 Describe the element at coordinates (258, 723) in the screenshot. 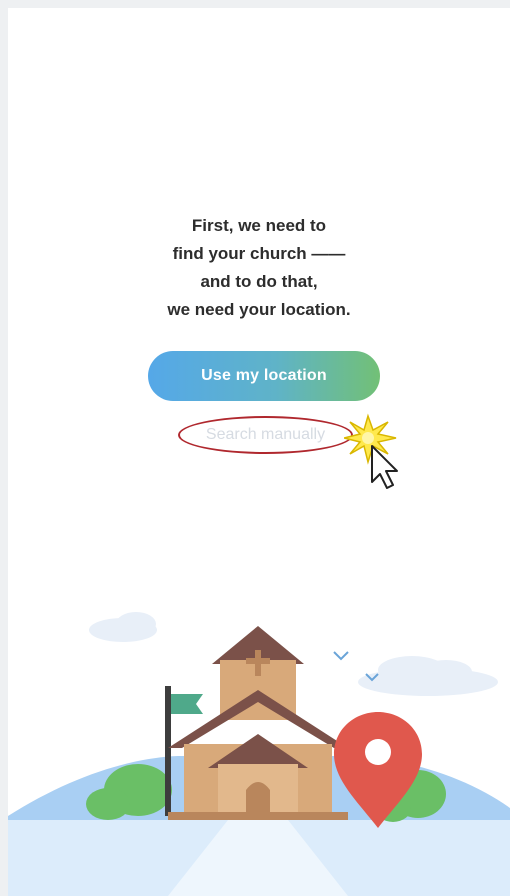

I see `church-building` at that location.